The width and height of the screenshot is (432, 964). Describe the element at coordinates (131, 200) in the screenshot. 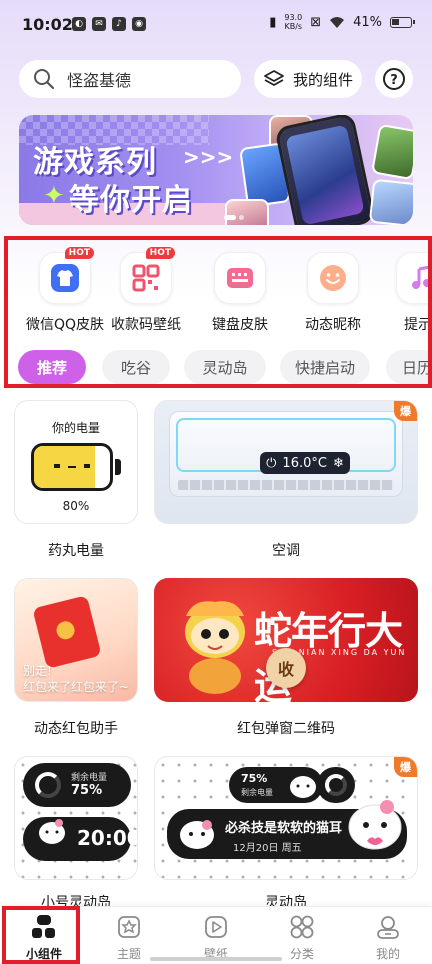

I see `banner-title-line2: 等你开启` at that location.